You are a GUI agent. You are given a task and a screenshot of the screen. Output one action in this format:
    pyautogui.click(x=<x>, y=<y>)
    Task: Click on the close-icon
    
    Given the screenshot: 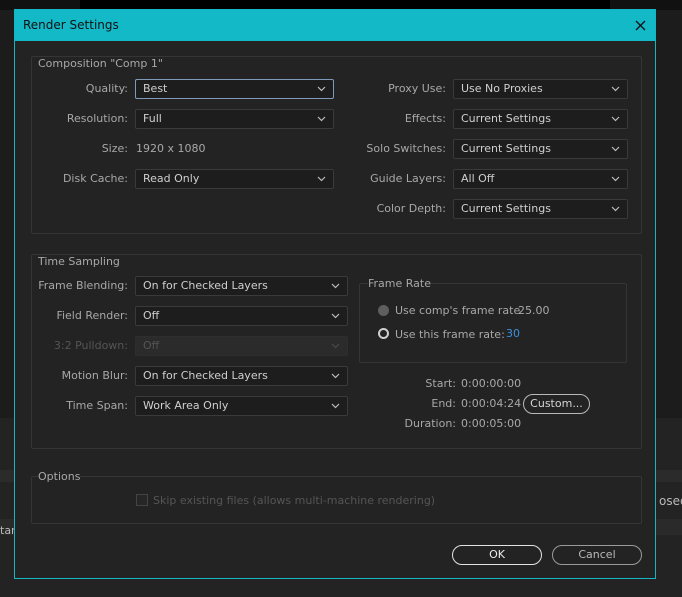 What is the action you would take?
    pyautogui.click(x=640, y=25)
    